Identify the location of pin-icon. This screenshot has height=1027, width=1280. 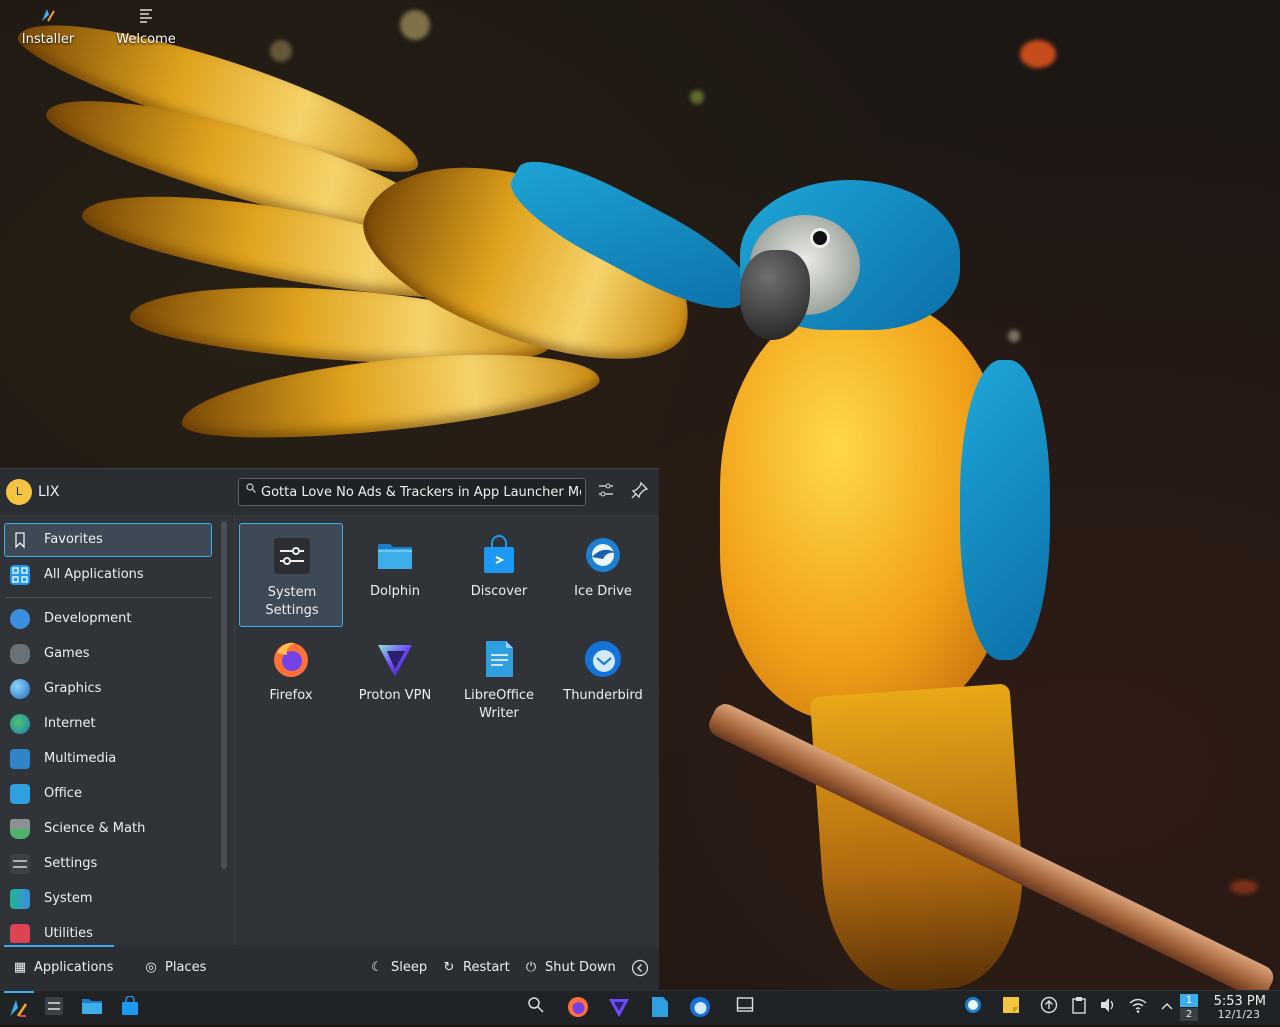
(640, 490).